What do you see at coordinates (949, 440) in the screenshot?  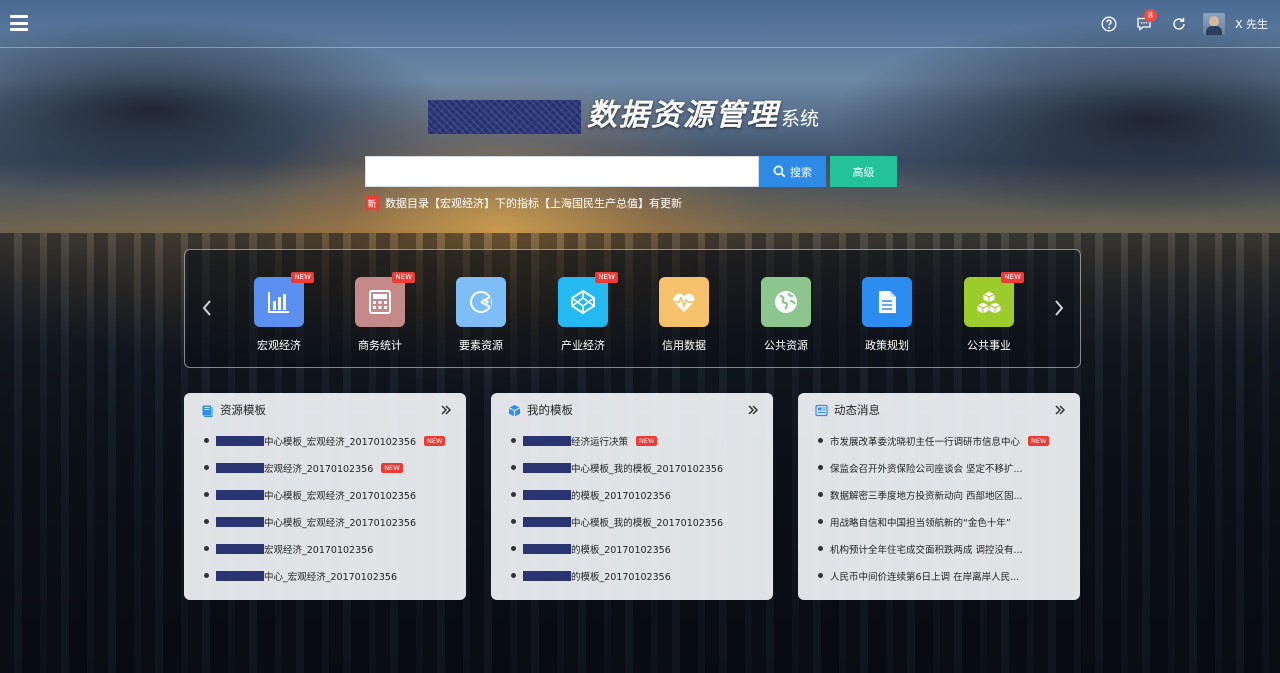 I see `list-item: 市发展改革委沈晓初主任一行调研市信息中心 NEW` at bounding box center [949, 440].